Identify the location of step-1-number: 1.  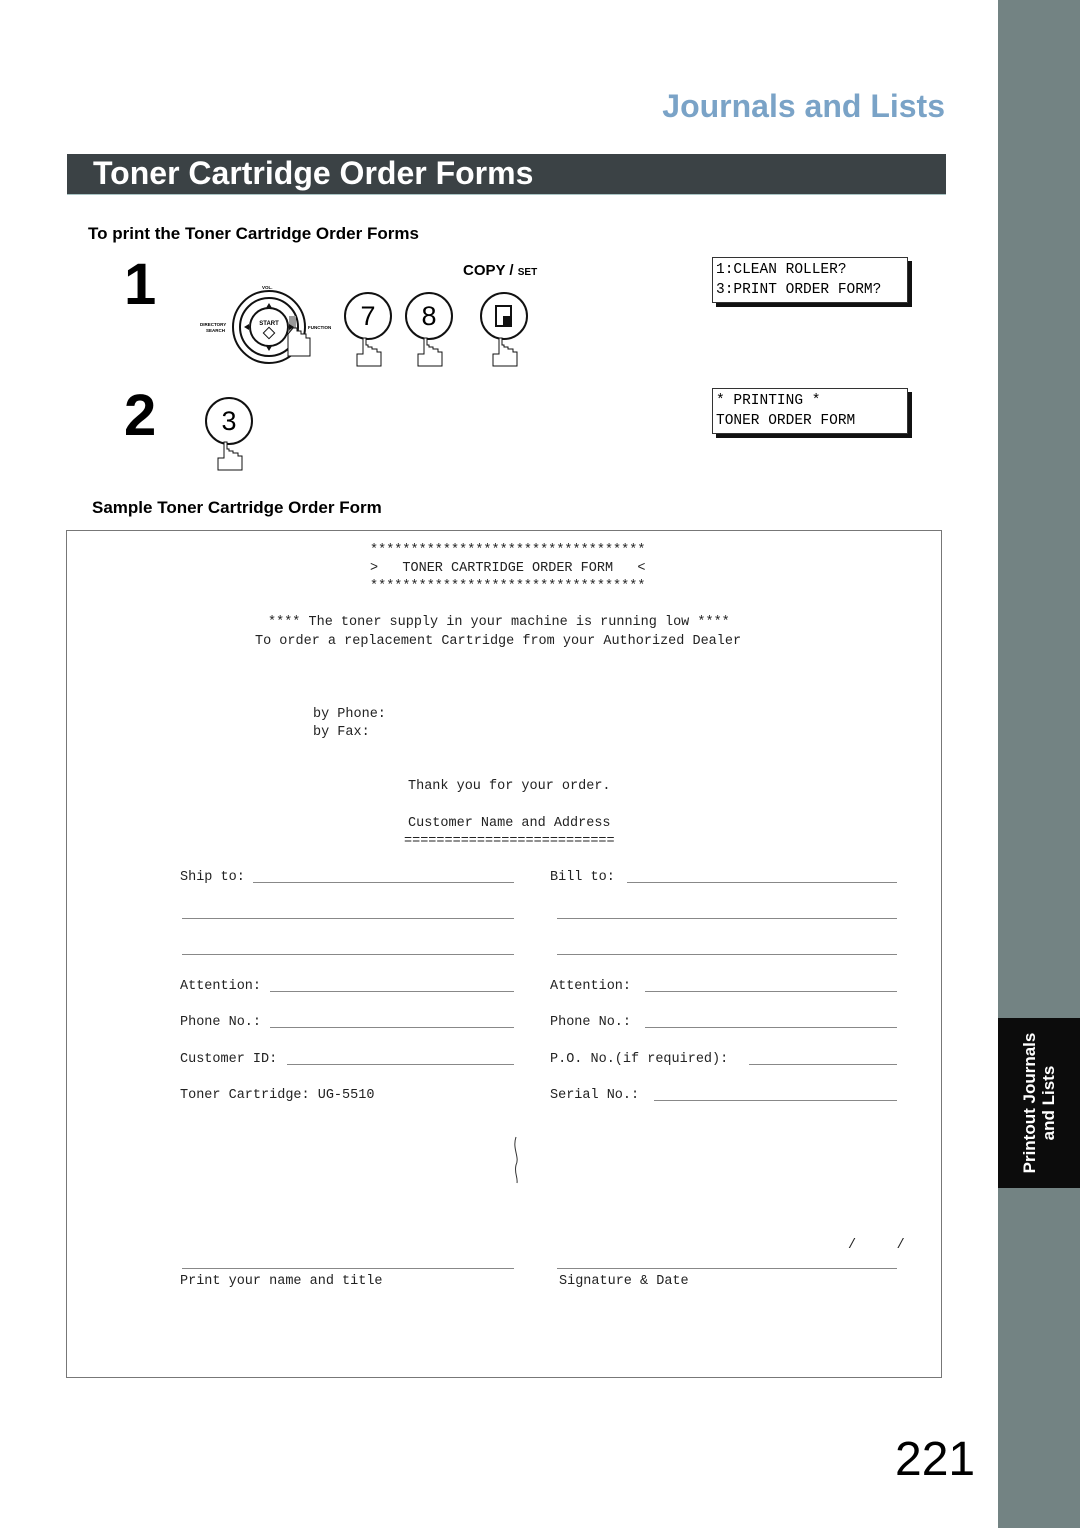
(140, 284).